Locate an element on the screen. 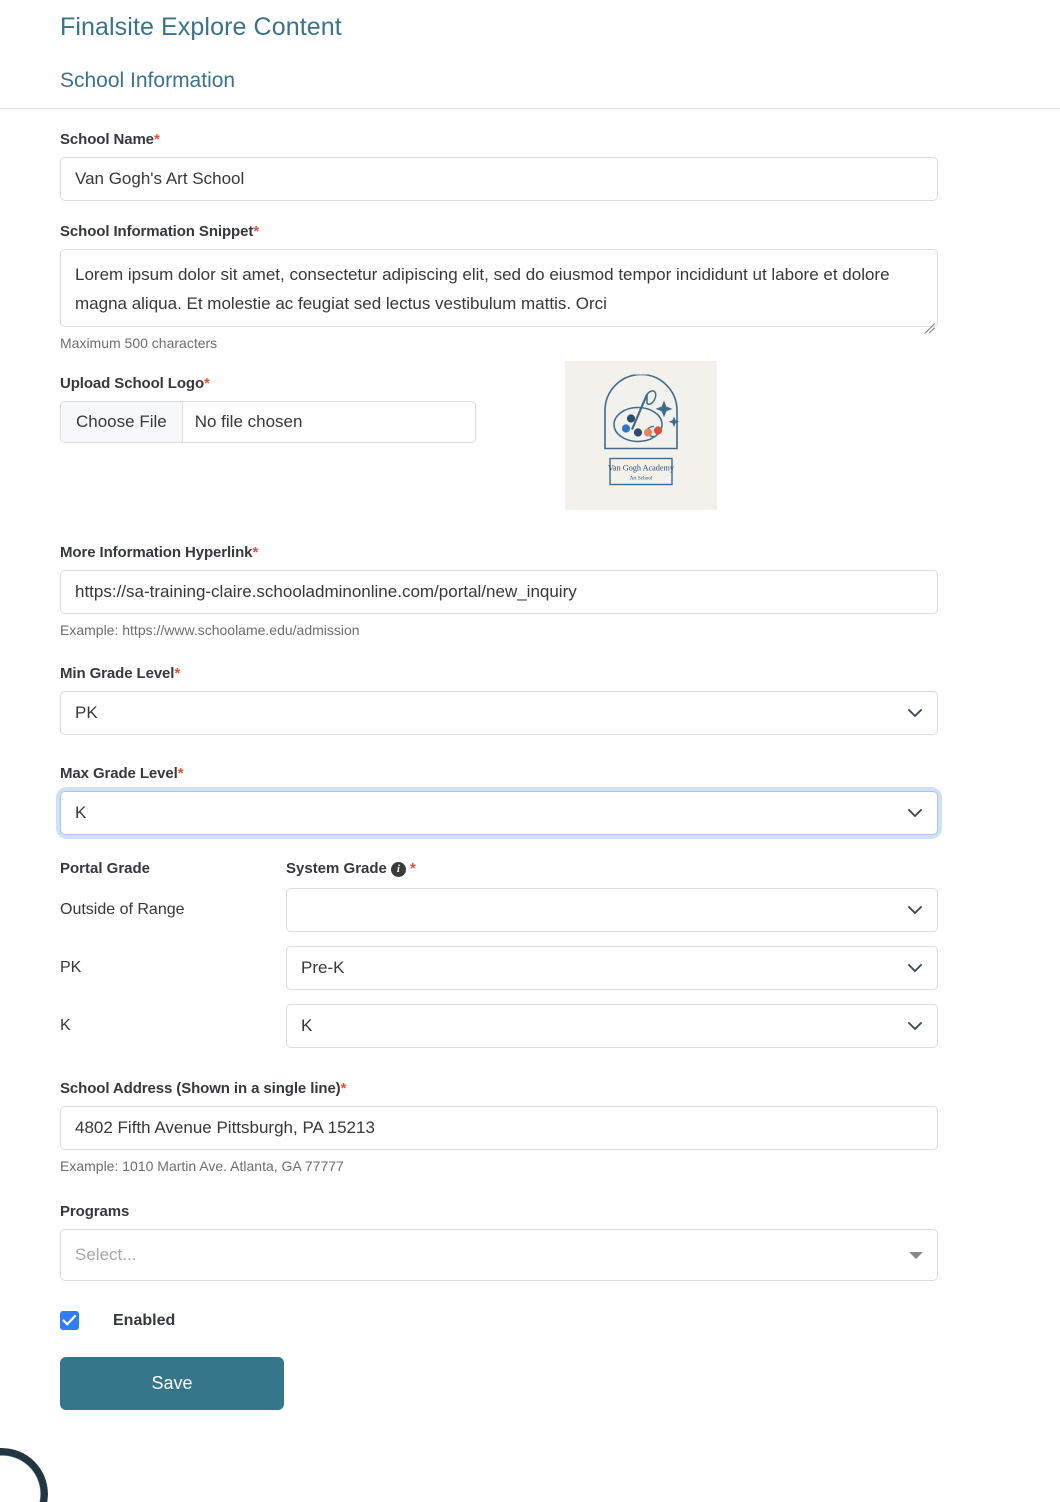 The width and height of the screenshot is (1060, 1502). school-name-input is located at coordinates (499, 179).